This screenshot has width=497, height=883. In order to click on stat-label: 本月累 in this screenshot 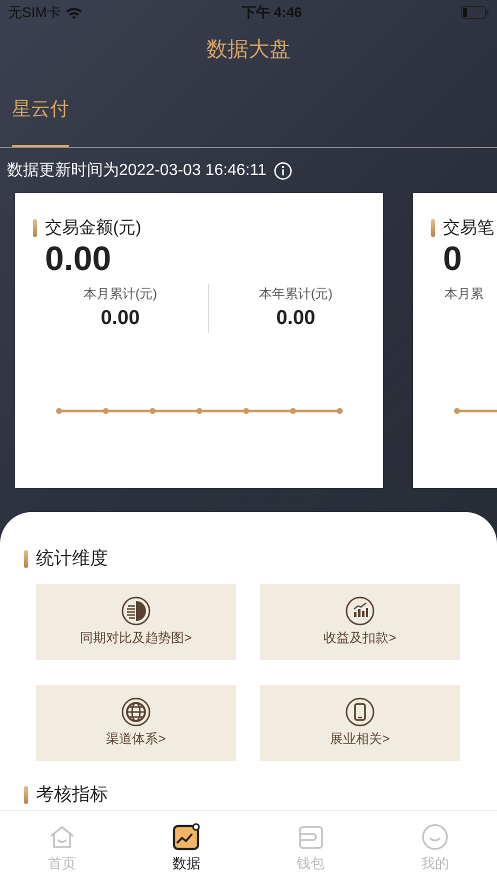, I will do `click(464, 293)`.